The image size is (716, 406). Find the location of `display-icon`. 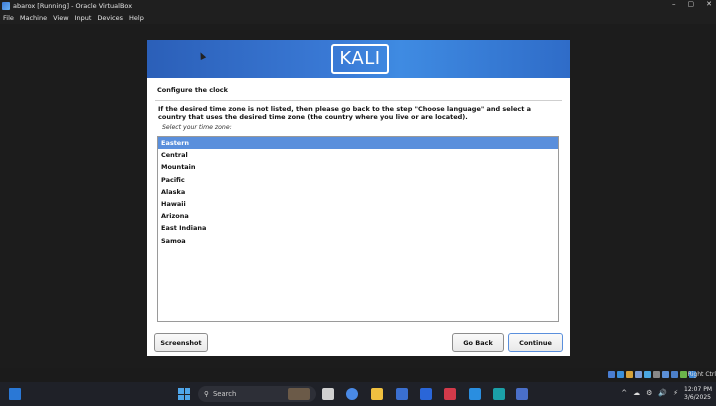

display-icon is located at coordinates (665, 374).